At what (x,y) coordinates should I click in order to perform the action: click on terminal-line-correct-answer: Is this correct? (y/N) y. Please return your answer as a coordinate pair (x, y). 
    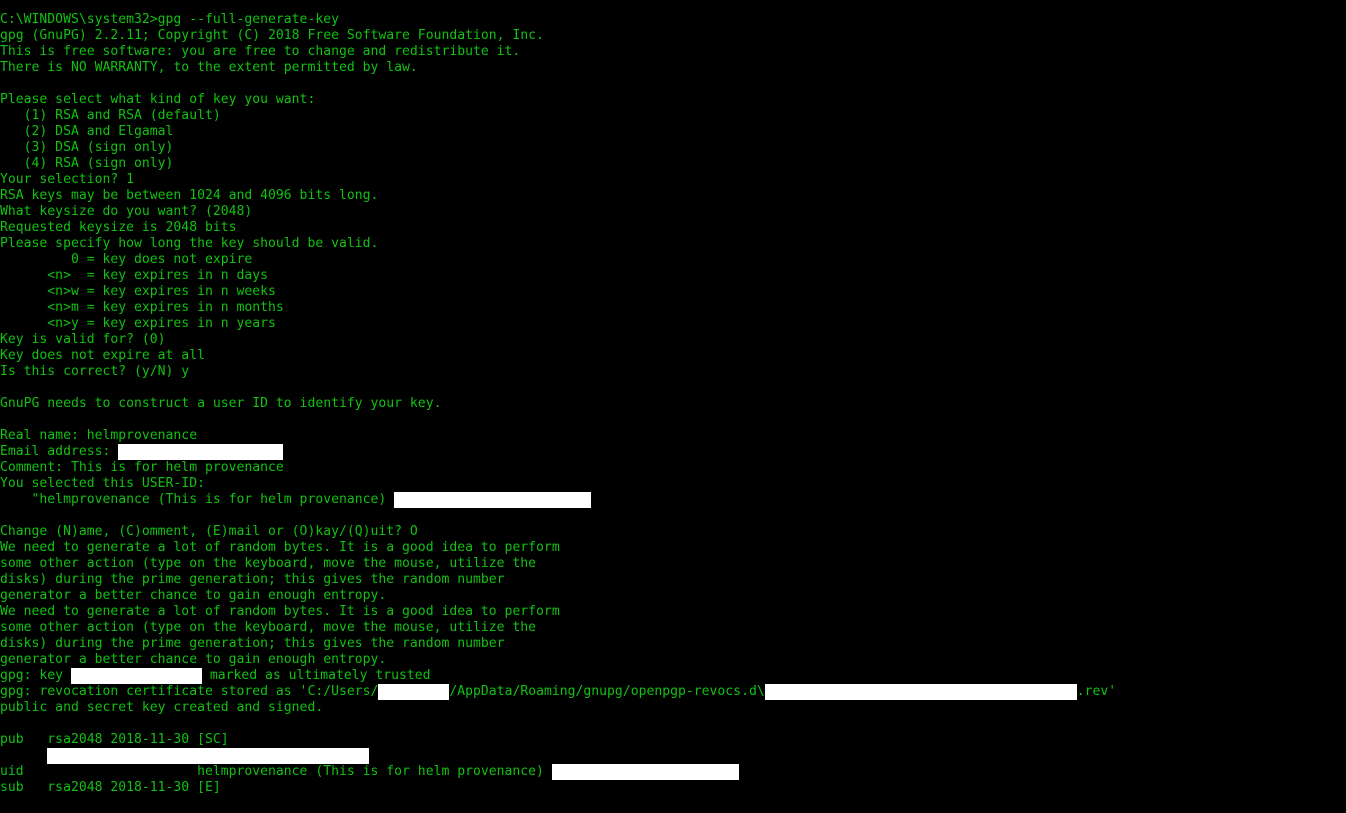
    Looking at the image, I should click on (673, 372).